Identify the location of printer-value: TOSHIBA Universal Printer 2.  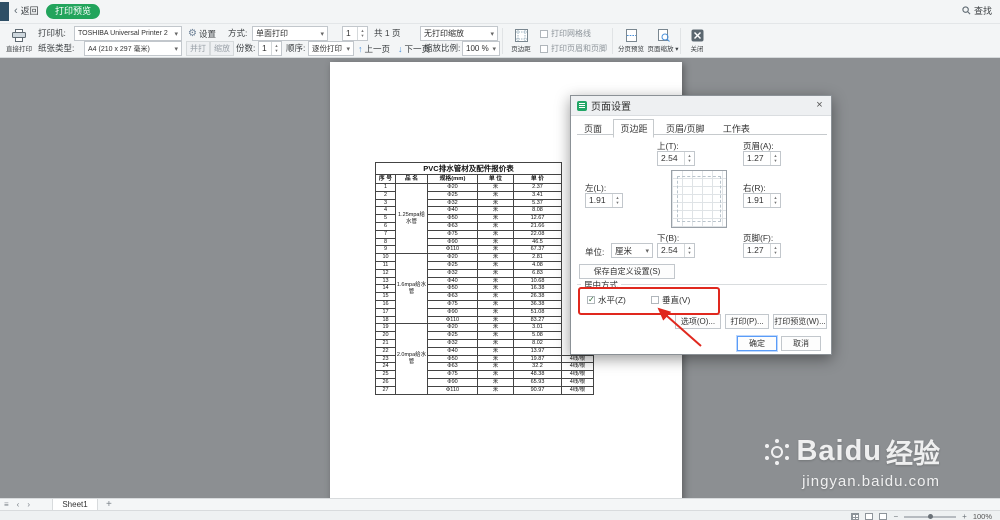
(123, 33).